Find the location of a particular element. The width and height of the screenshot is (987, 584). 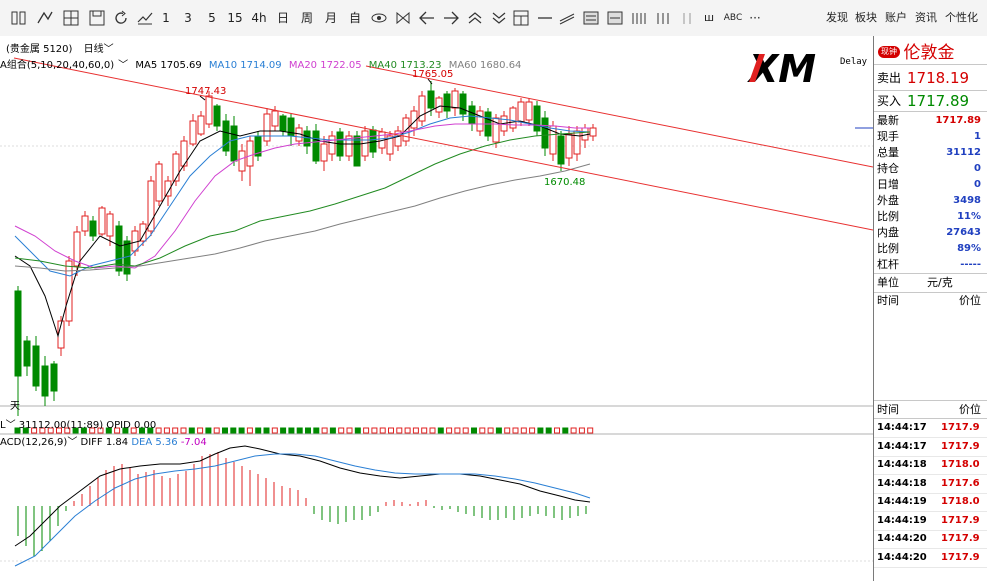

panel2-icon is located at coordinates (615, 18).